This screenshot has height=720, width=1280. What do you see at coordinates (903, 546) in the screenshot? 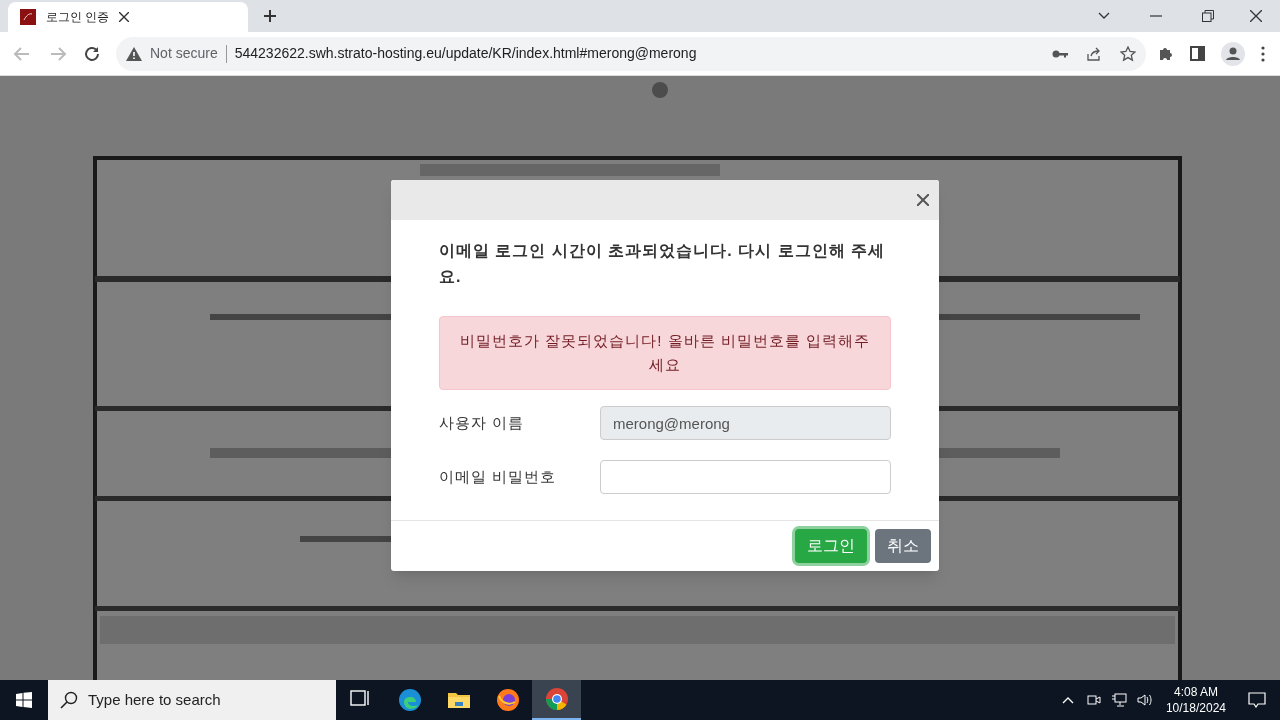
I see `cancel-button: 취소` at bounding box center [903, 546].